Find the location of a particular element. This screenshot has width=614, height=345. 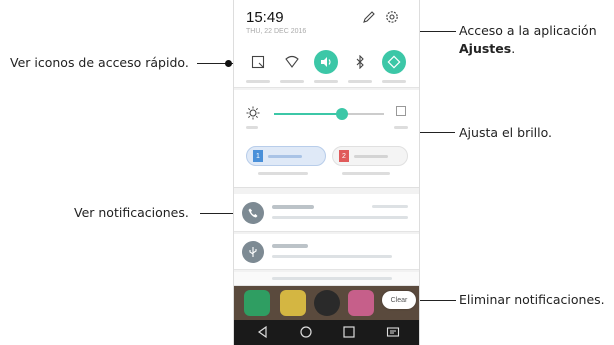

brightness-slider-fill is located at coordinates (308, 114).